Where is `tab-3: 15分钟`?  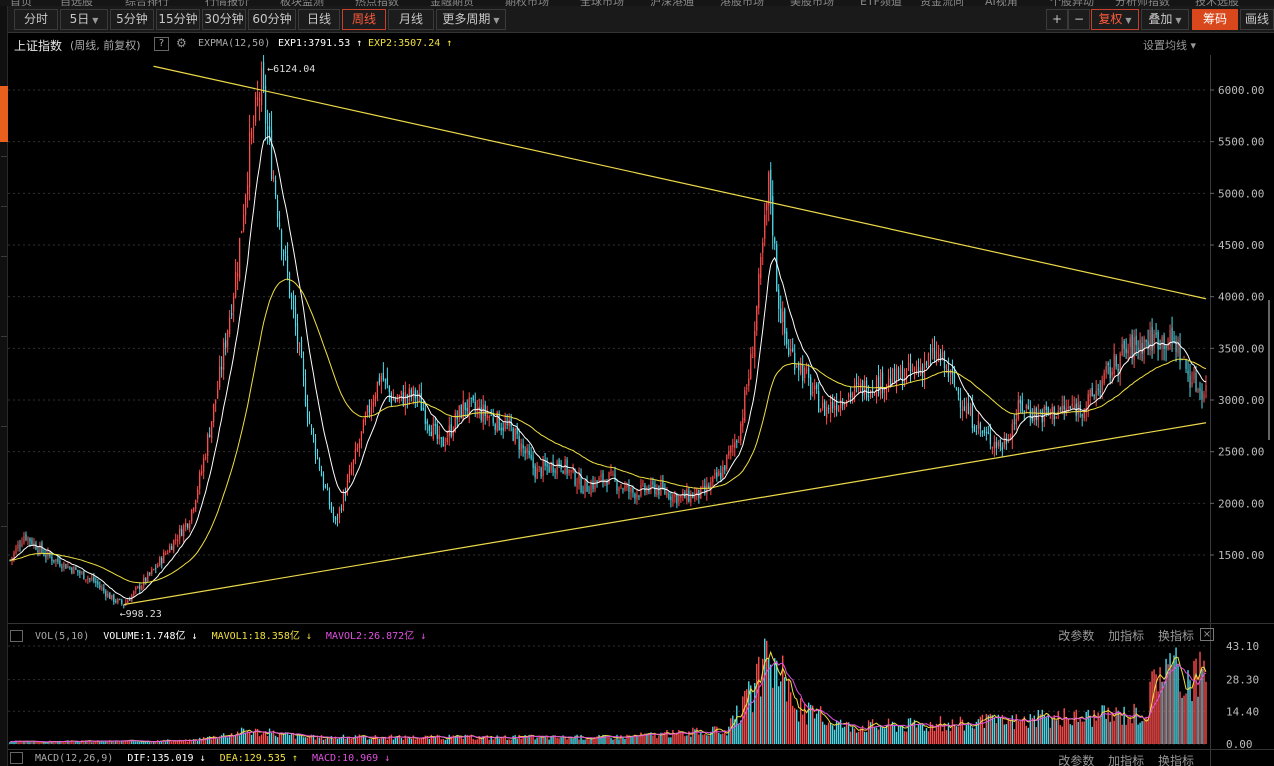
tab-3: 15分钟 is located at coordinates (178, 19).